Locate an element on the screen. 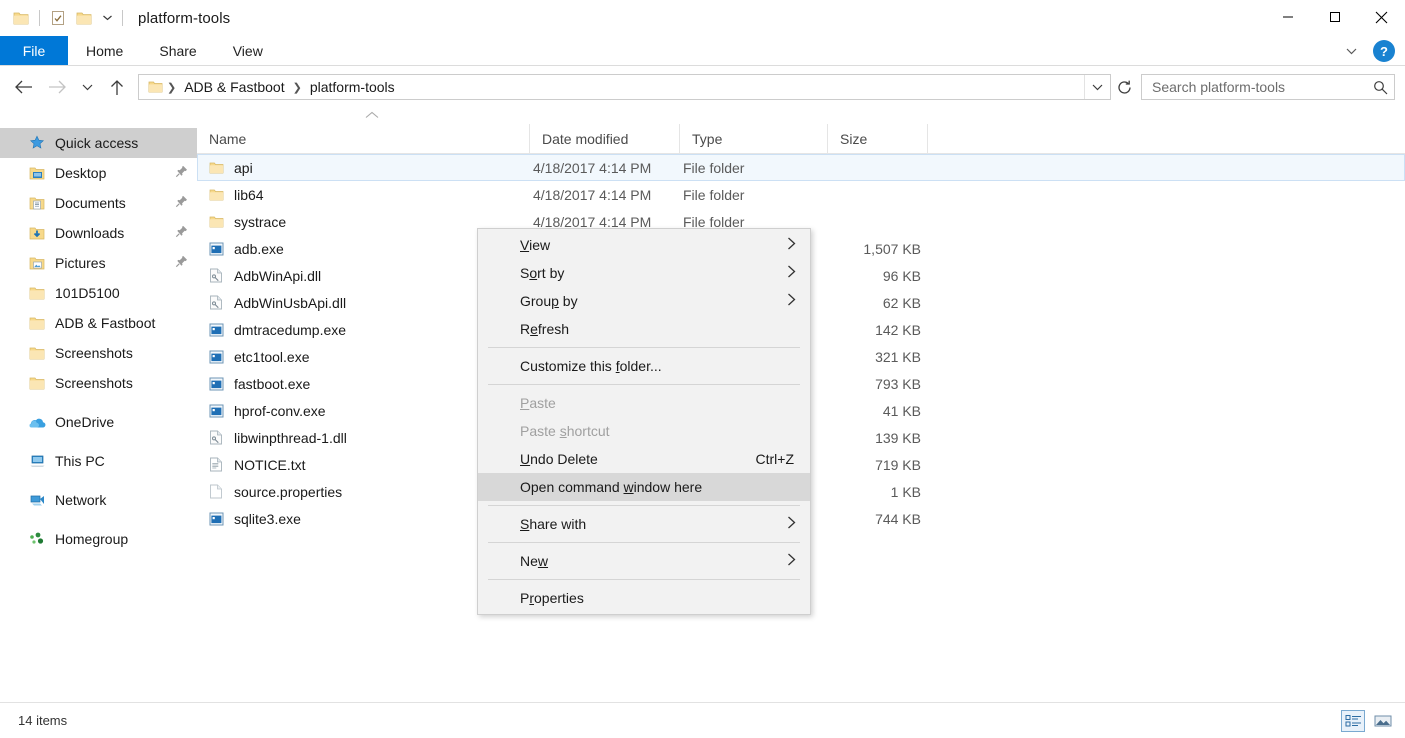  sidebar-item-homegroup: Homegroup is located at coordinates (98, 539).